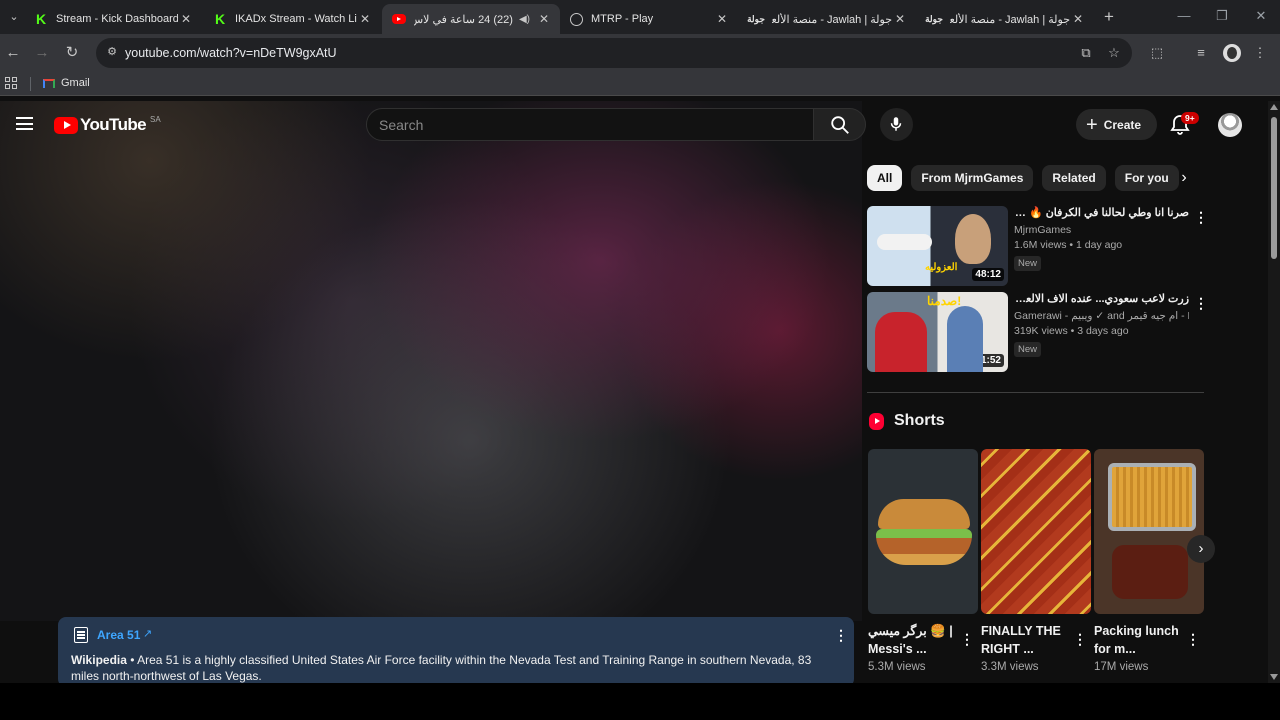 The image size is (1280, 720). What do you see at coordinates (24, 123) in the screenshot?
I see `guide-menu-icon` at bounding box center [24, 123].